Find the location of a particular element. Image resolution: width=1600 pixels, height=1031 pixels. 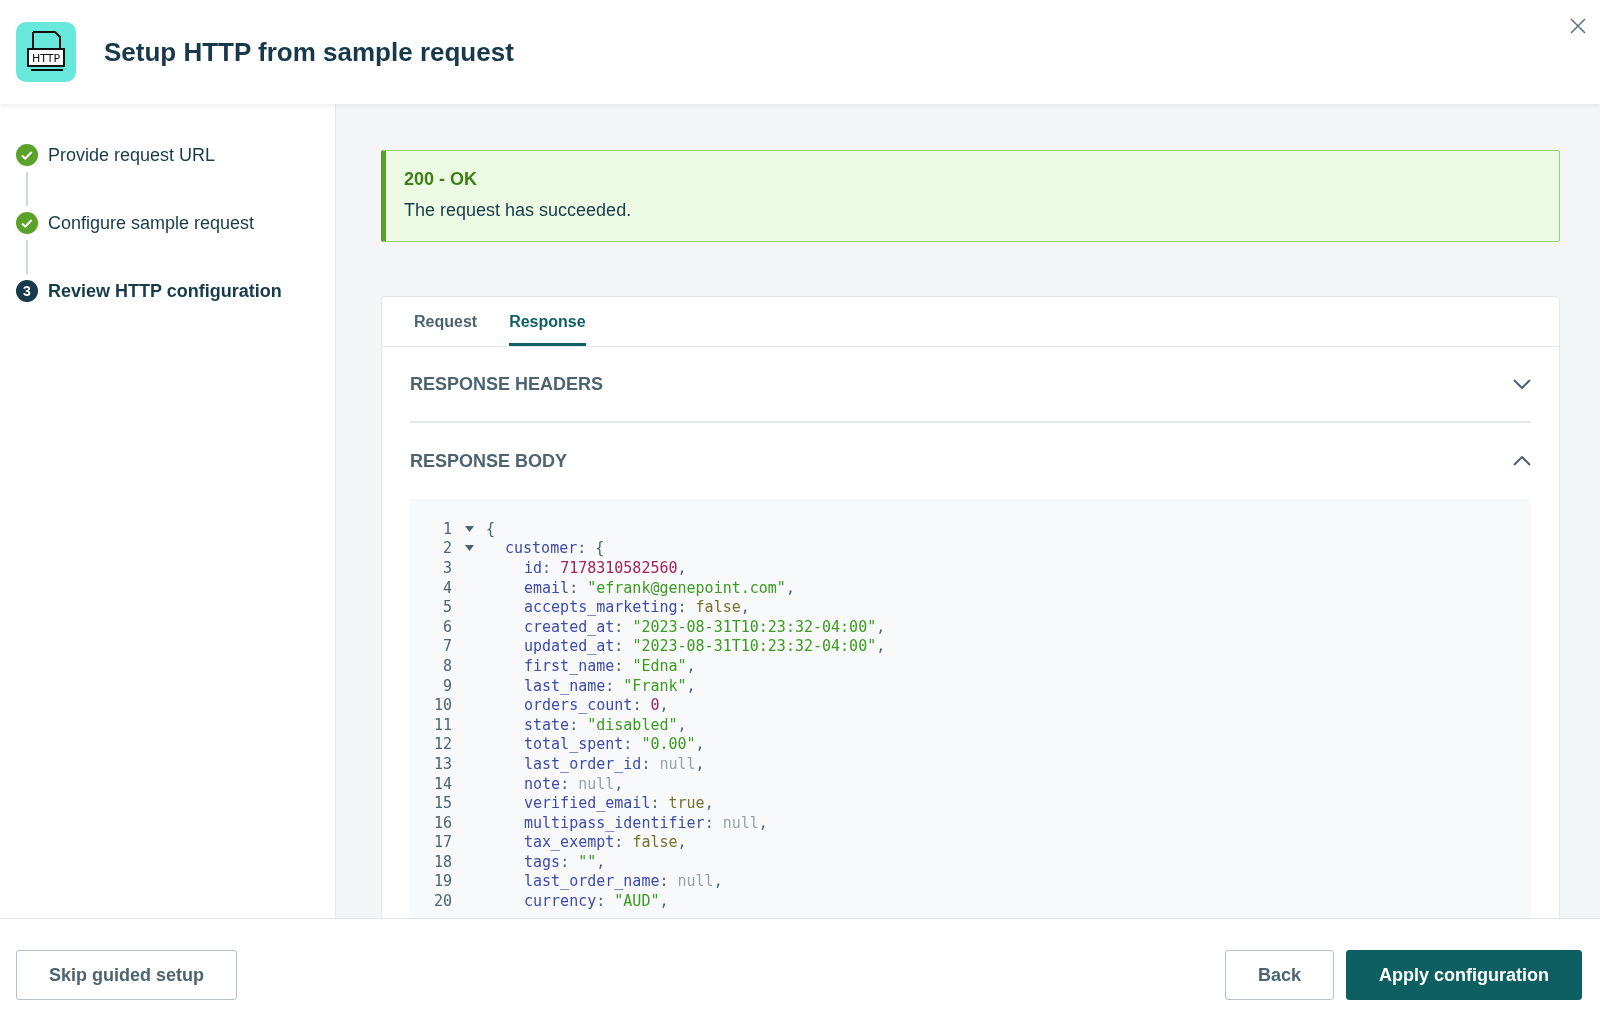

line-number: 8 is located at coordinates (446, 665).